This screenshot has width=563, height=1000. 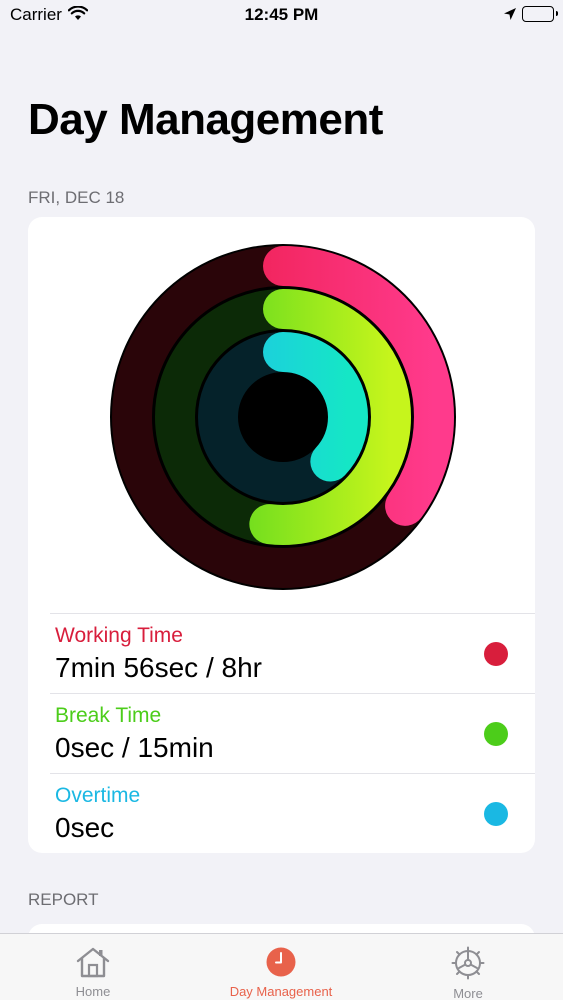 I want to click on overtime-value: 0sec, so click(x=85, y=827).